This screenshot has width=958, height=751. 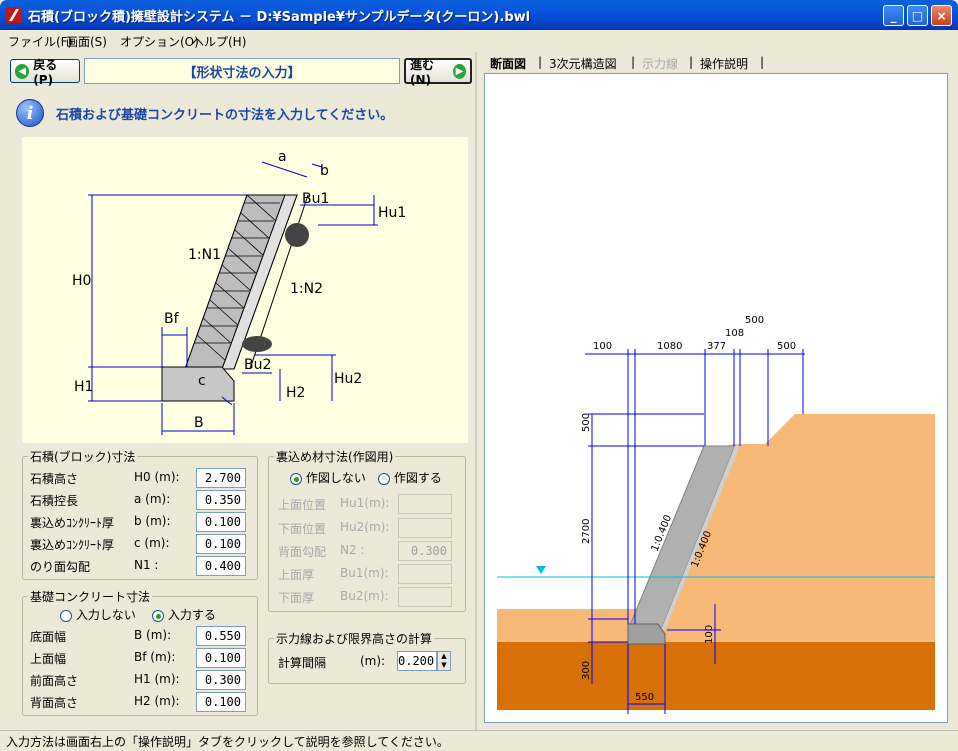 I want to click on stone-depth-input: 0.350, so click(x=221, y=500).